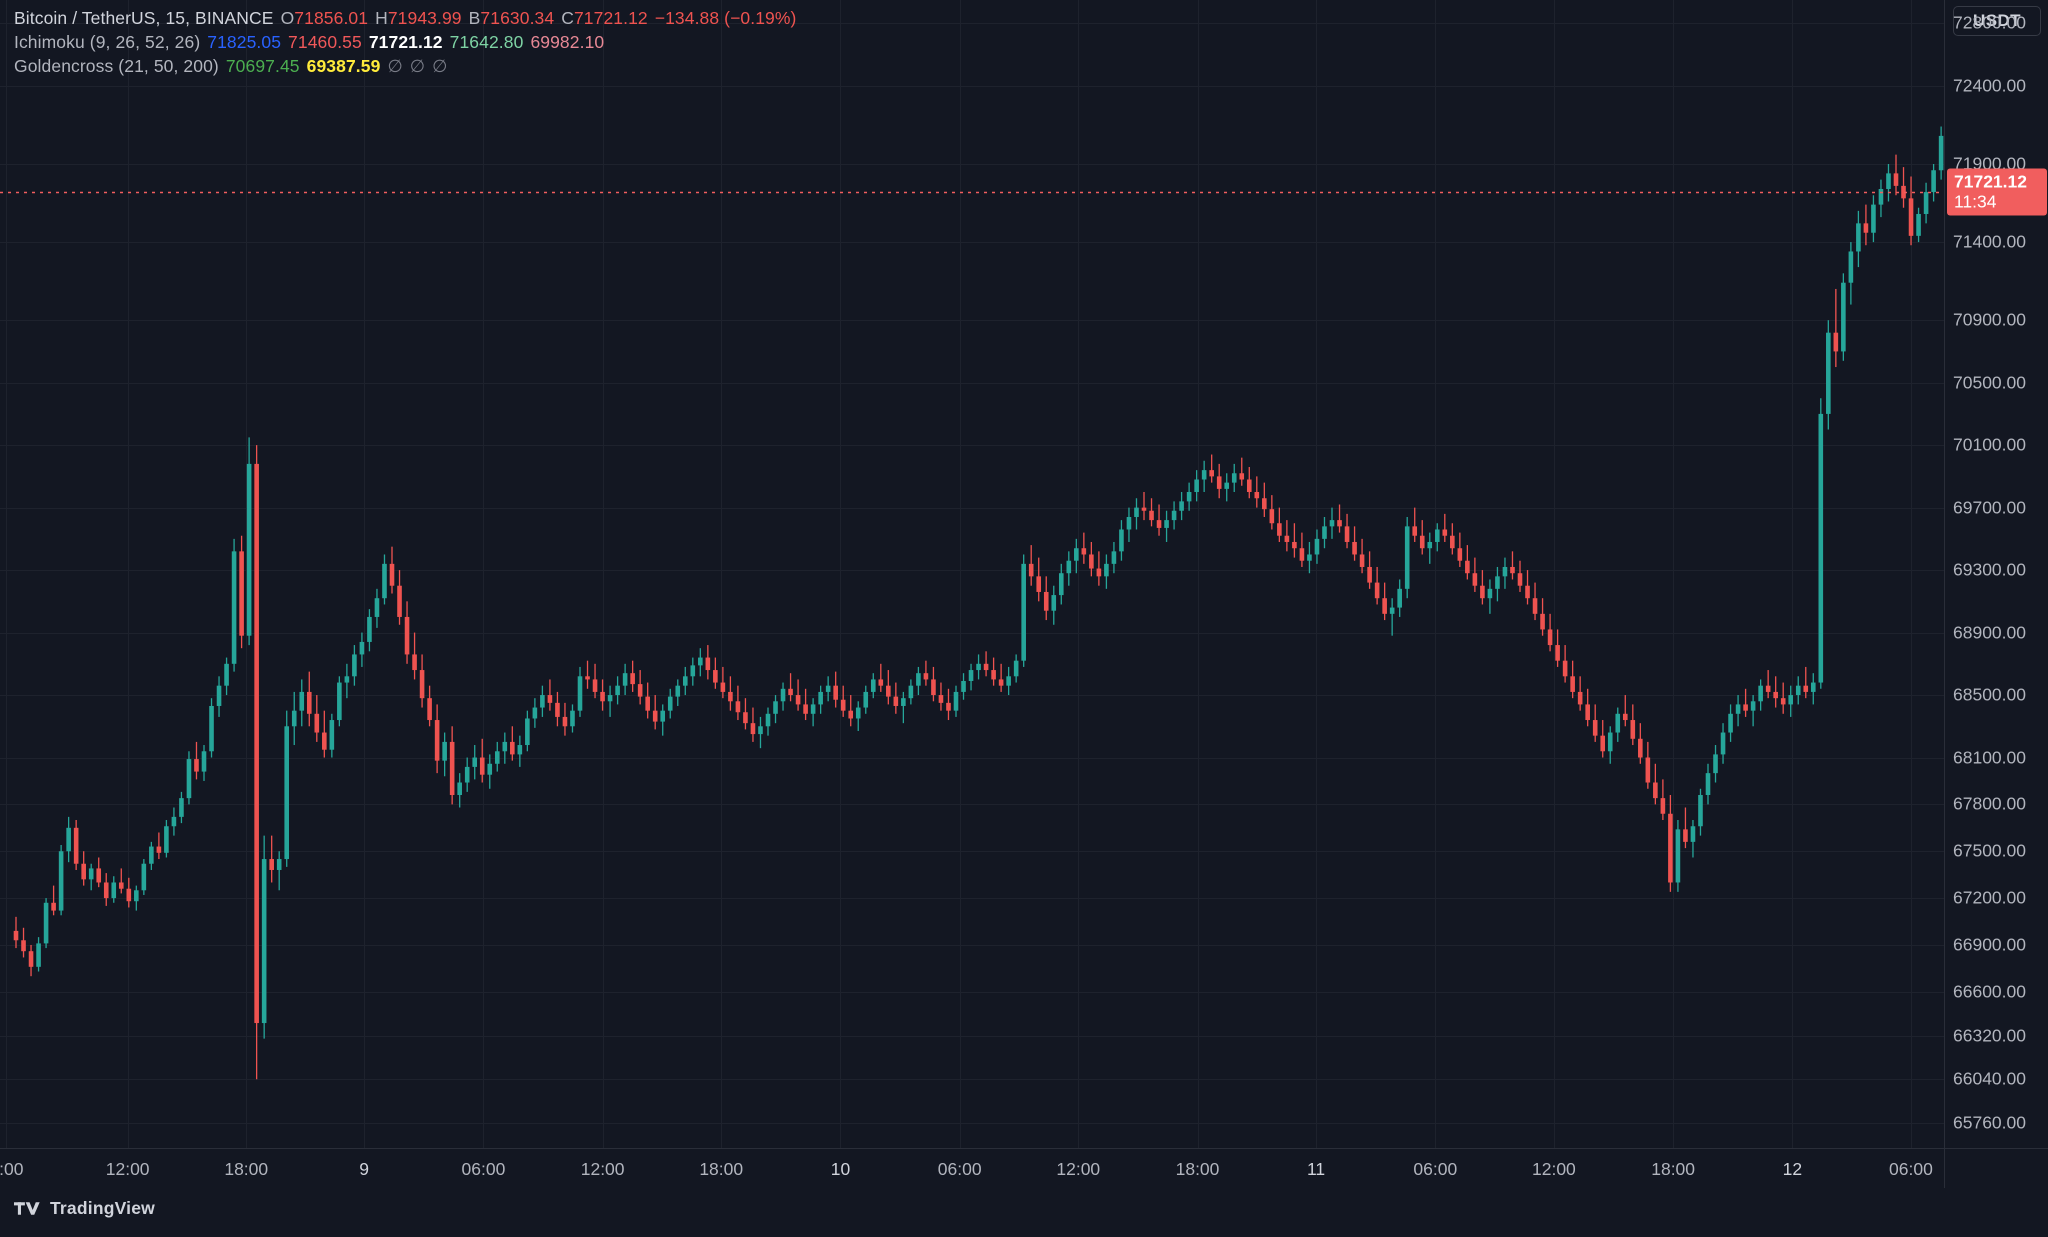  I want to click on goldencross-empty-2: ∅, so click(417, 66).